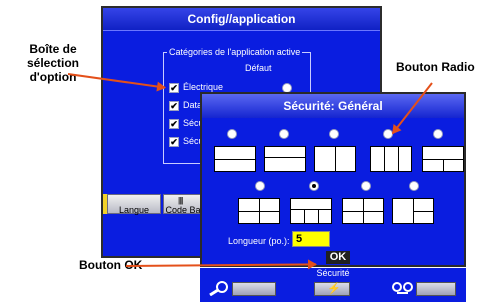  What do you see at coordinates (333, 273) in the screenshot?
I see `status-text: Sécurité` at bounding box center [333, 273].